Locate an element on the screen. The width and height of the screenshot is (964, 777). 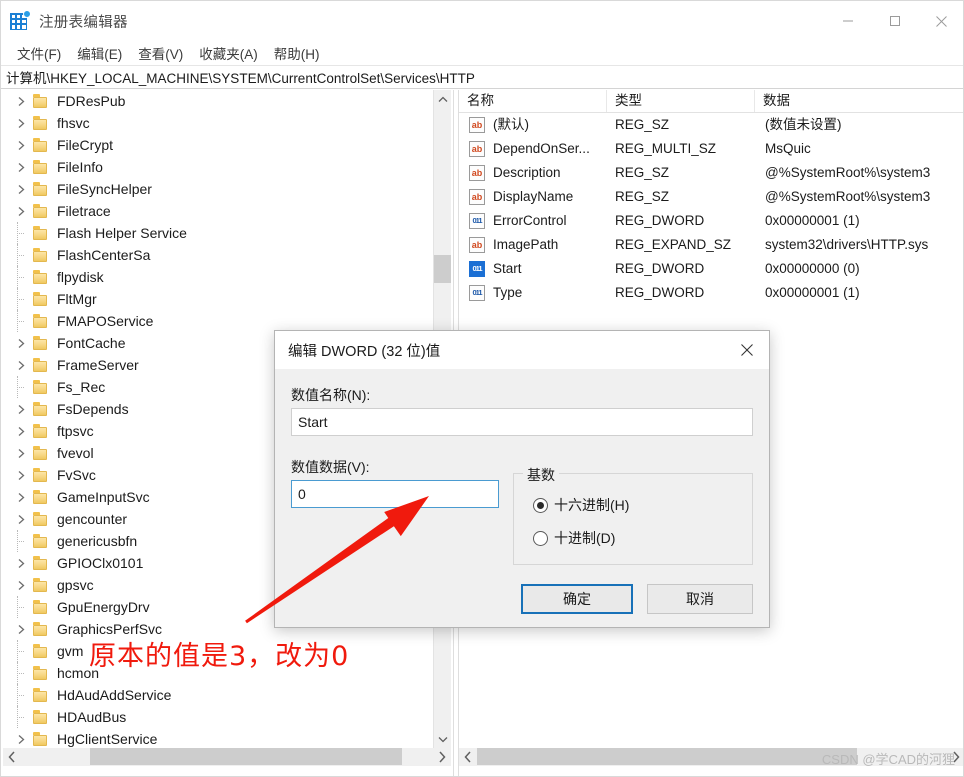
tree-item-label: GPIOClx0101 is located at coordinates (100, 563).